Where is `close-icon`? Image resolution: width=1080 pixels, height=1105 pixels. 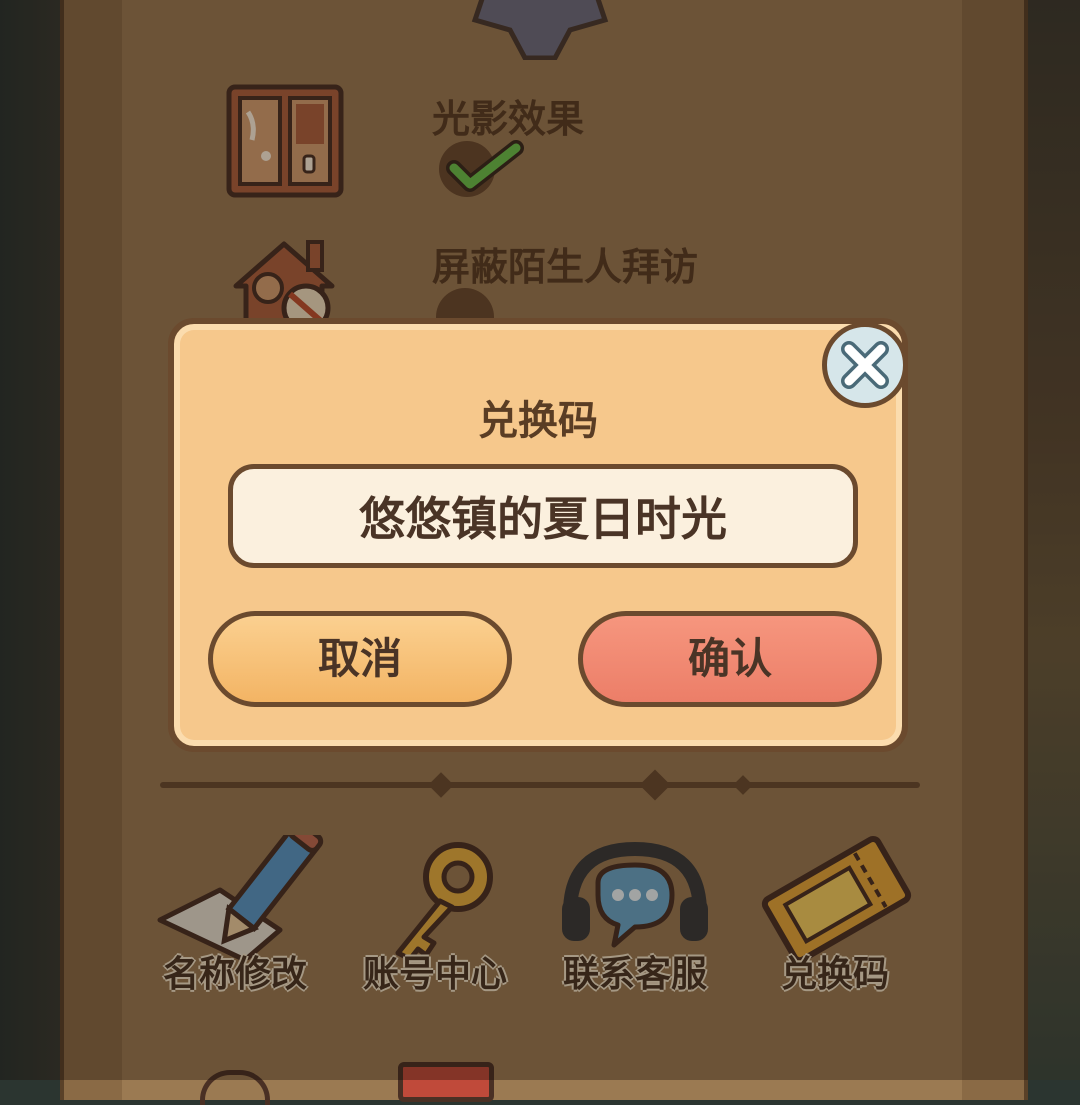 close-icon is located at coordinates (865, 365).